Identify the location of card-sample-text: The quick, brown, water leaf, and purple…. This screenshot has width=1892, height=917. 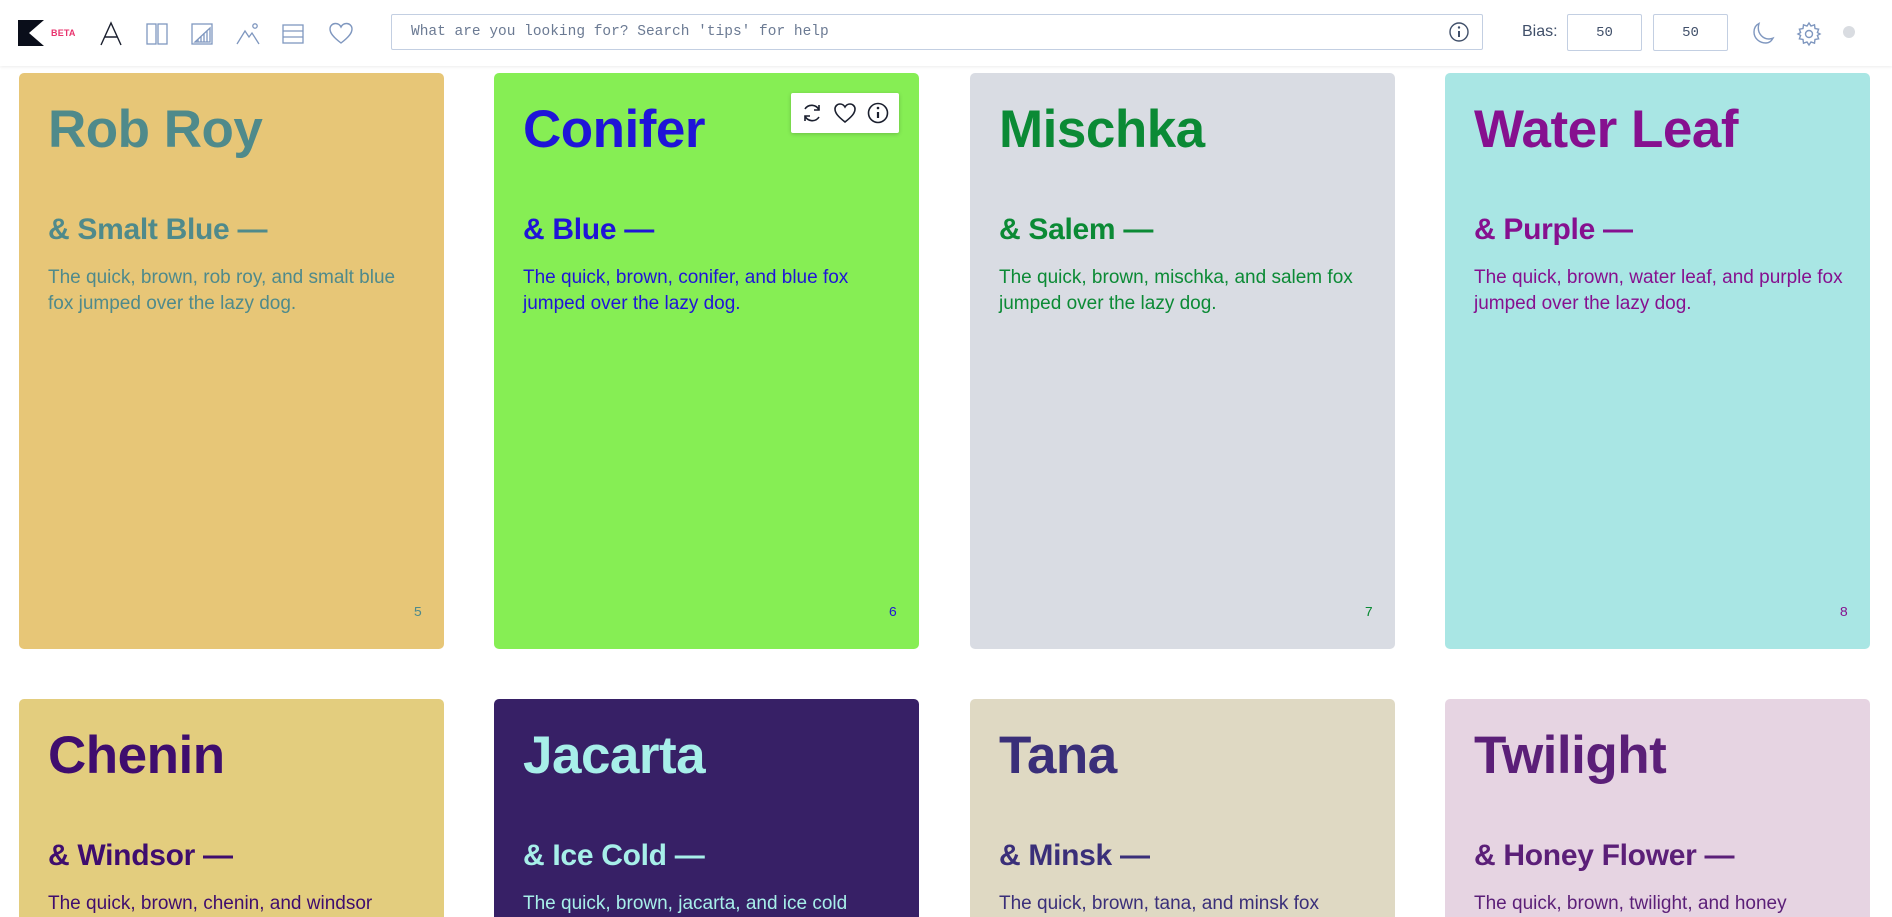
(1658, 290).